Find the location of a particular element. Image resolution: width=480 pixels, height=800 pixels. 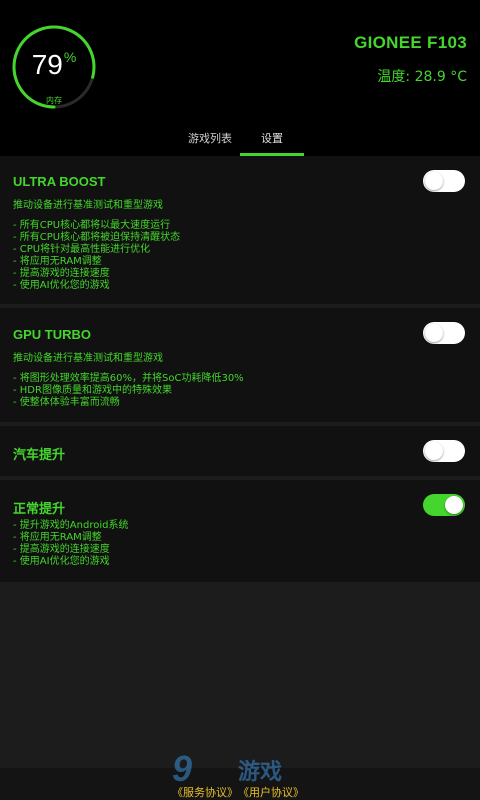

bullet-item: - 所有CPU核心都将被迫保持清醒状态 is located at coordinates (97, 237).